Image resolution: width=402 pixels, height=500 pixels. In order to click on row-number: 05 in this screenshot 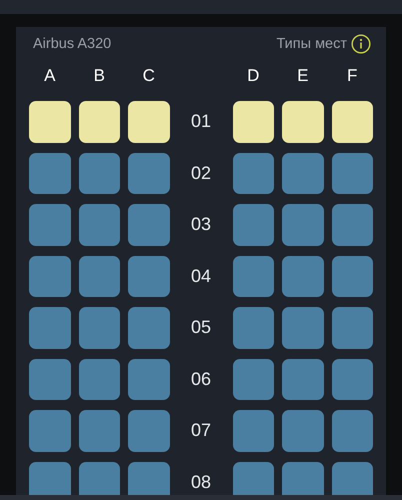, I will do `click(201, 328)`.